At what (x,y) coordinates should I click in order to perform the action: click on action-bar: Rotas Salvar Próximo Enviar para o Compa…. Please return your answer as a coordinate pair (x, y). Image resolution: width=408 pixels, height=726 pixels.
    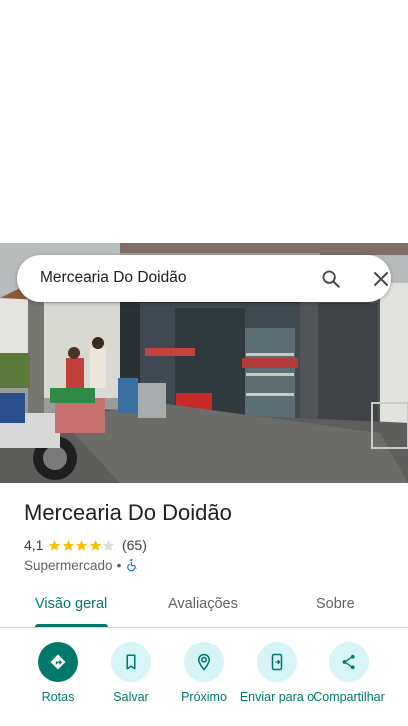
    Looking at the image, I should click on (204, 683).